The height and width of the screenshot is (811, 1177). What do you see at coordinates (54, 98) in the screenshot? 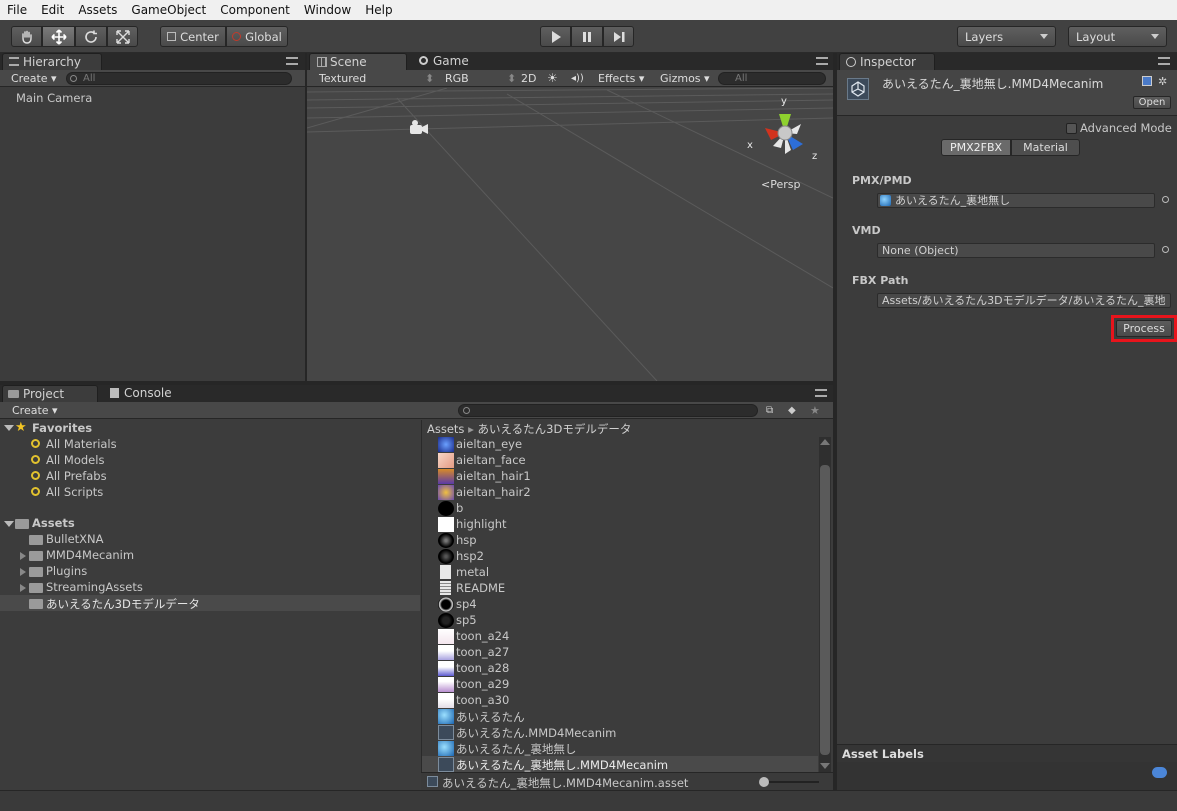
I see `hierarchy-item-main-camera: Main Camera` at bounding box center [54, 98].